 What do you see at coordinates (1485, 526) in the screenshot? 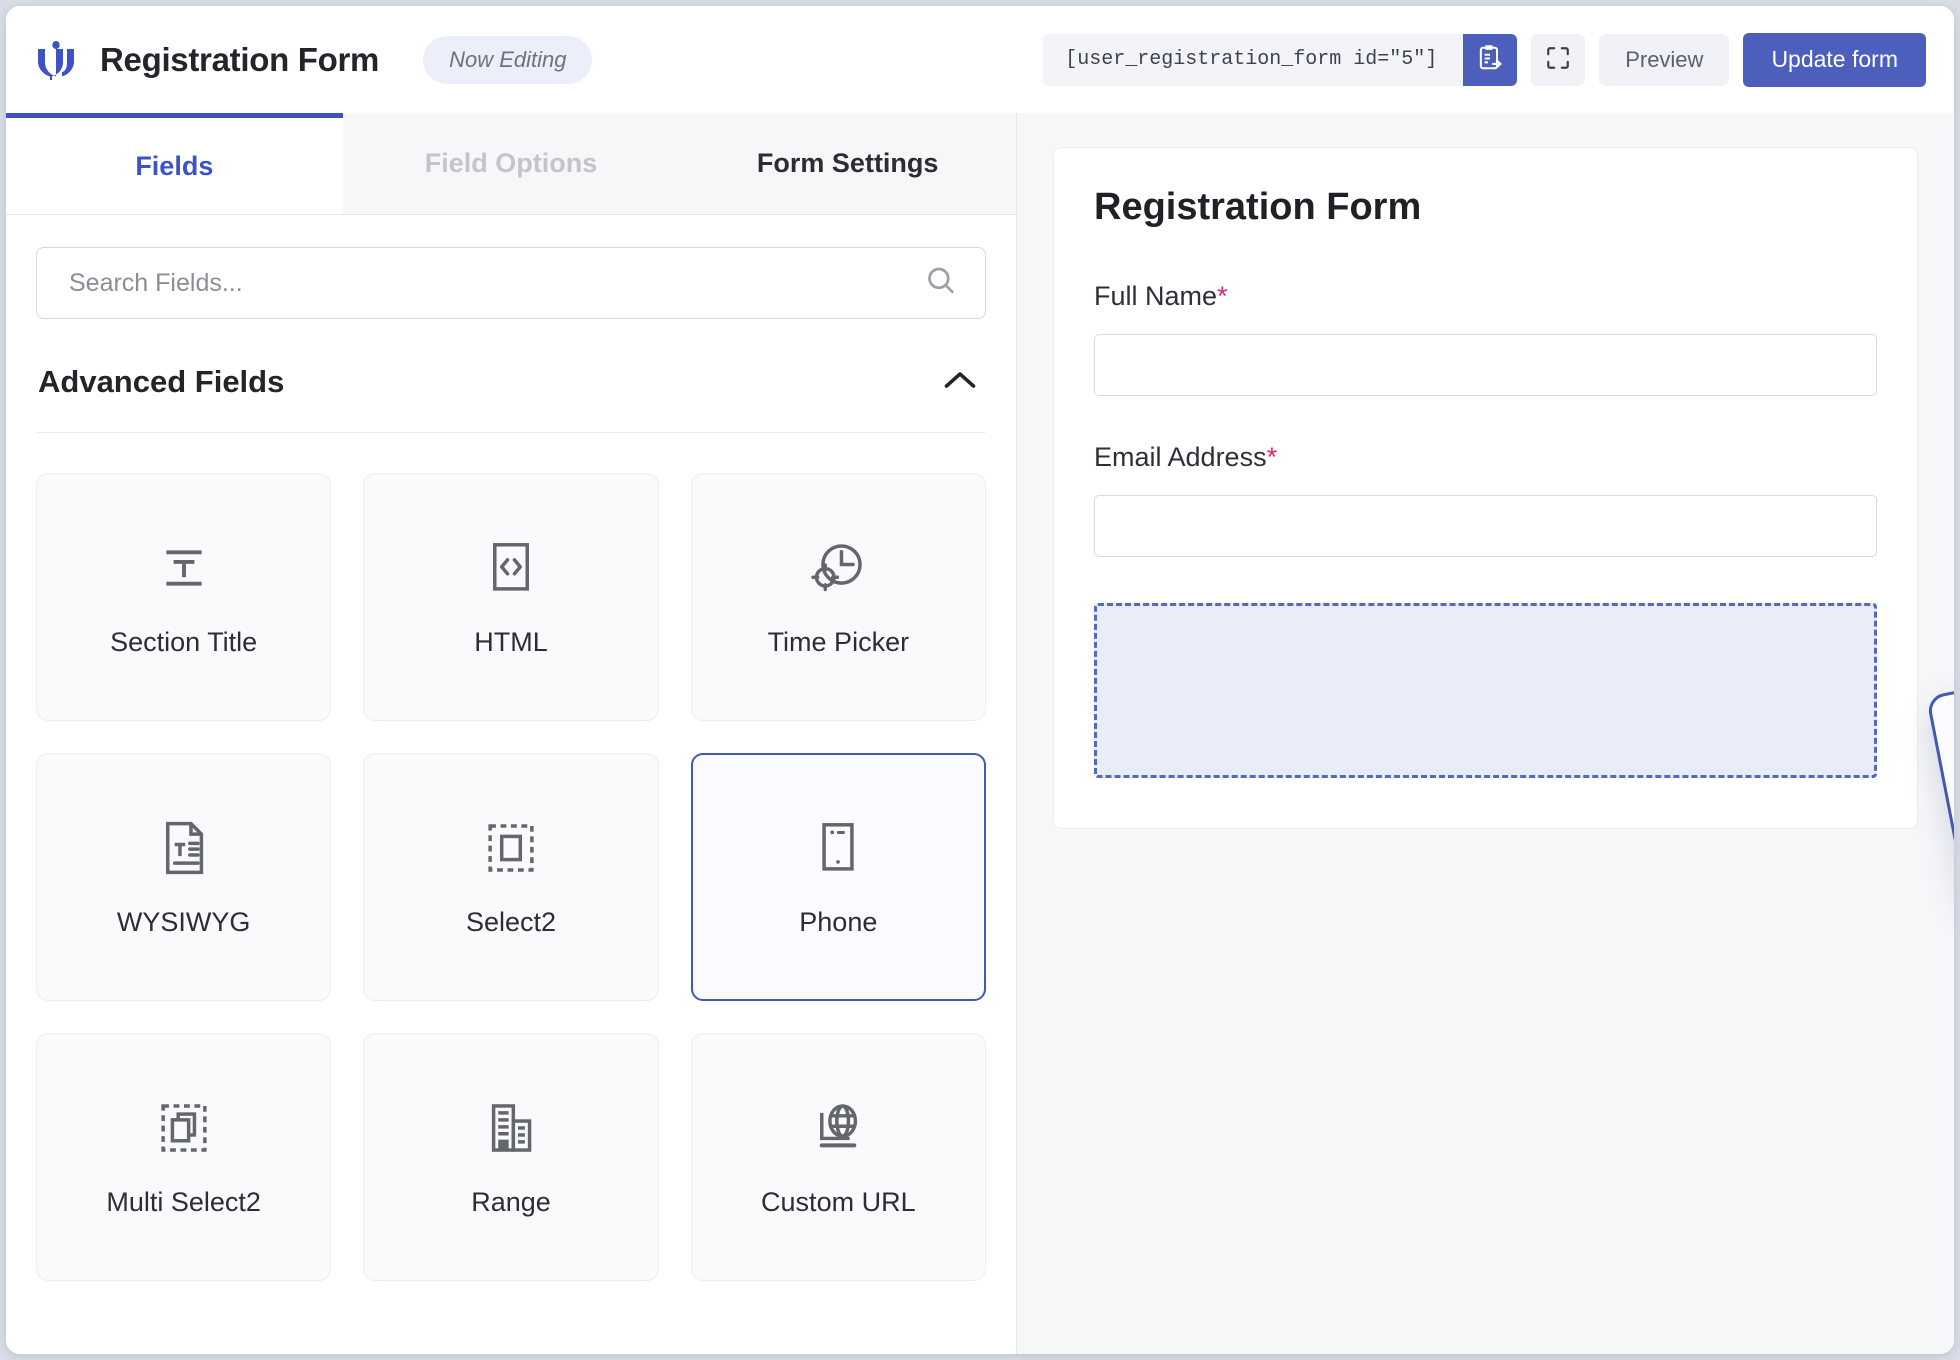
I see `email-address-input` at bounding box center [1485, 526].